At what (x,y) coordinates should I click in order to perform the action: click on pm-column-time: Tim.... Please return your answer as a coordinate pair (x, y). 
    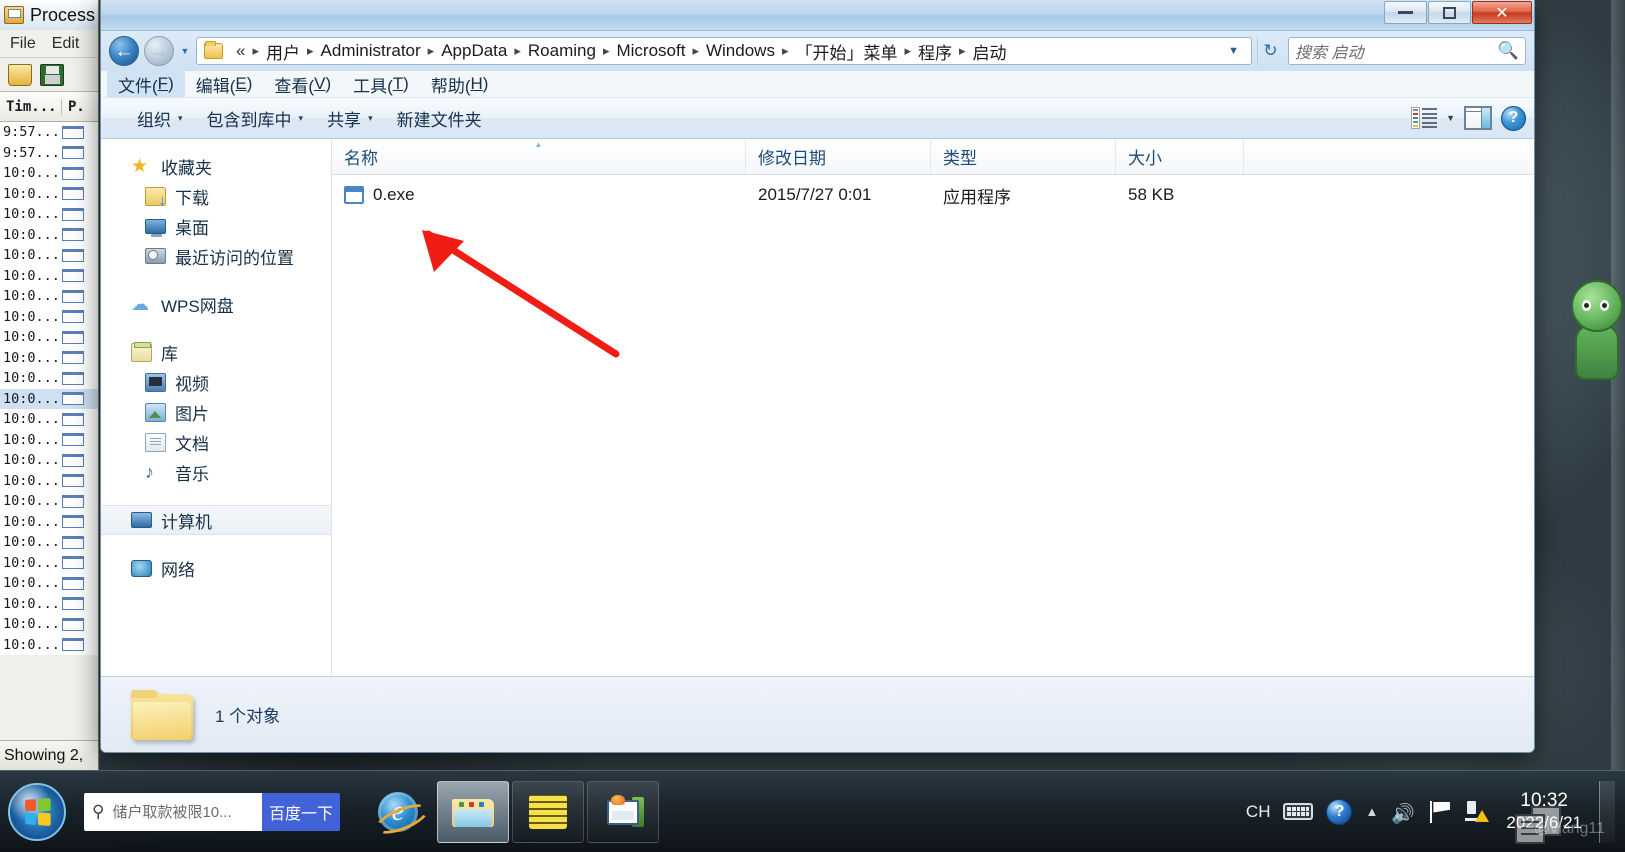
    Looking at the image, I should click on (31, 106).